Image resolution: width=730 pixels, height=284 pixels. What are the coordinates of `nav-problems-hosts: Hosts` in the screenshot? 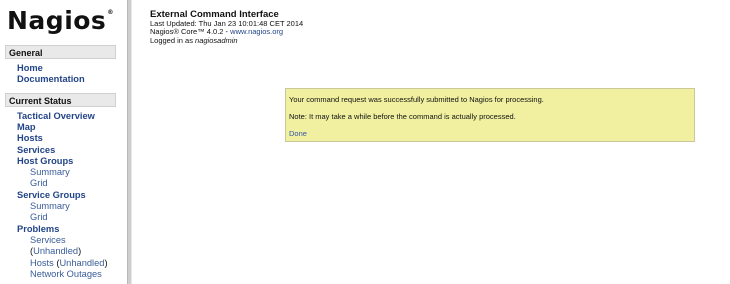 It's located at (42, 263).